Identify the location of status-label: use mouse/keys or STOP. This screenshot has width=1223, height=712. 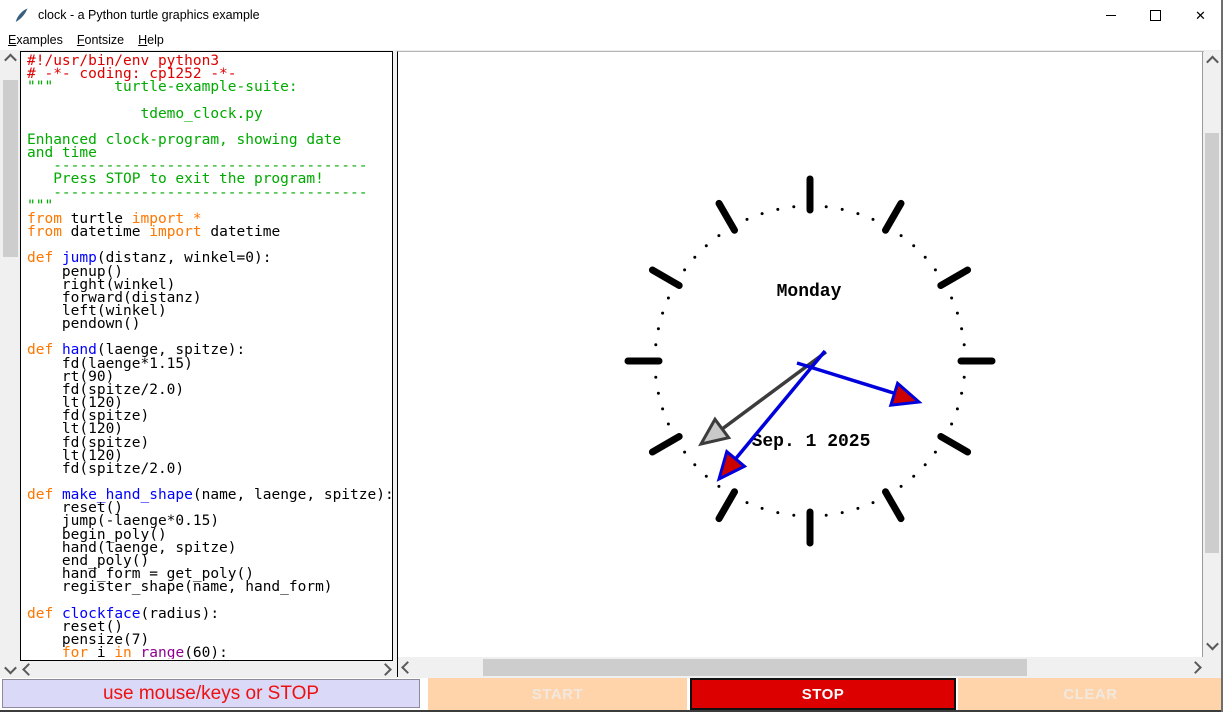
(211, 693).